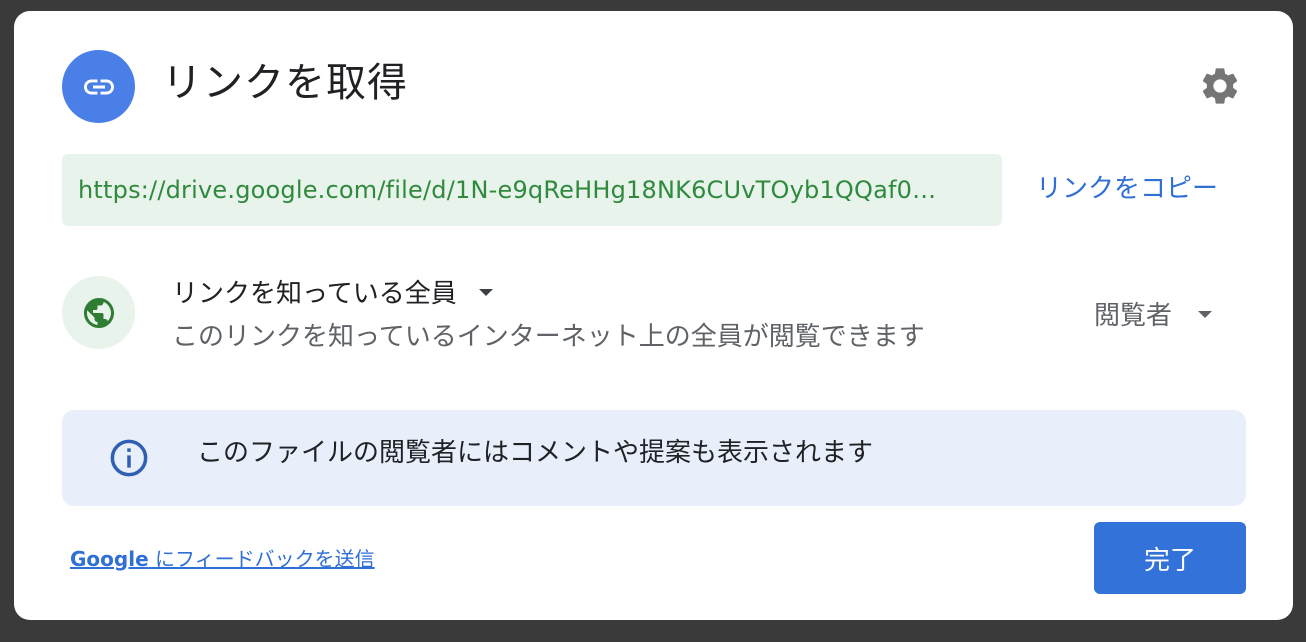 This screenshot has width=1306, height=642. I want to click on role-label: 閲覧者, so click(1133, 315).